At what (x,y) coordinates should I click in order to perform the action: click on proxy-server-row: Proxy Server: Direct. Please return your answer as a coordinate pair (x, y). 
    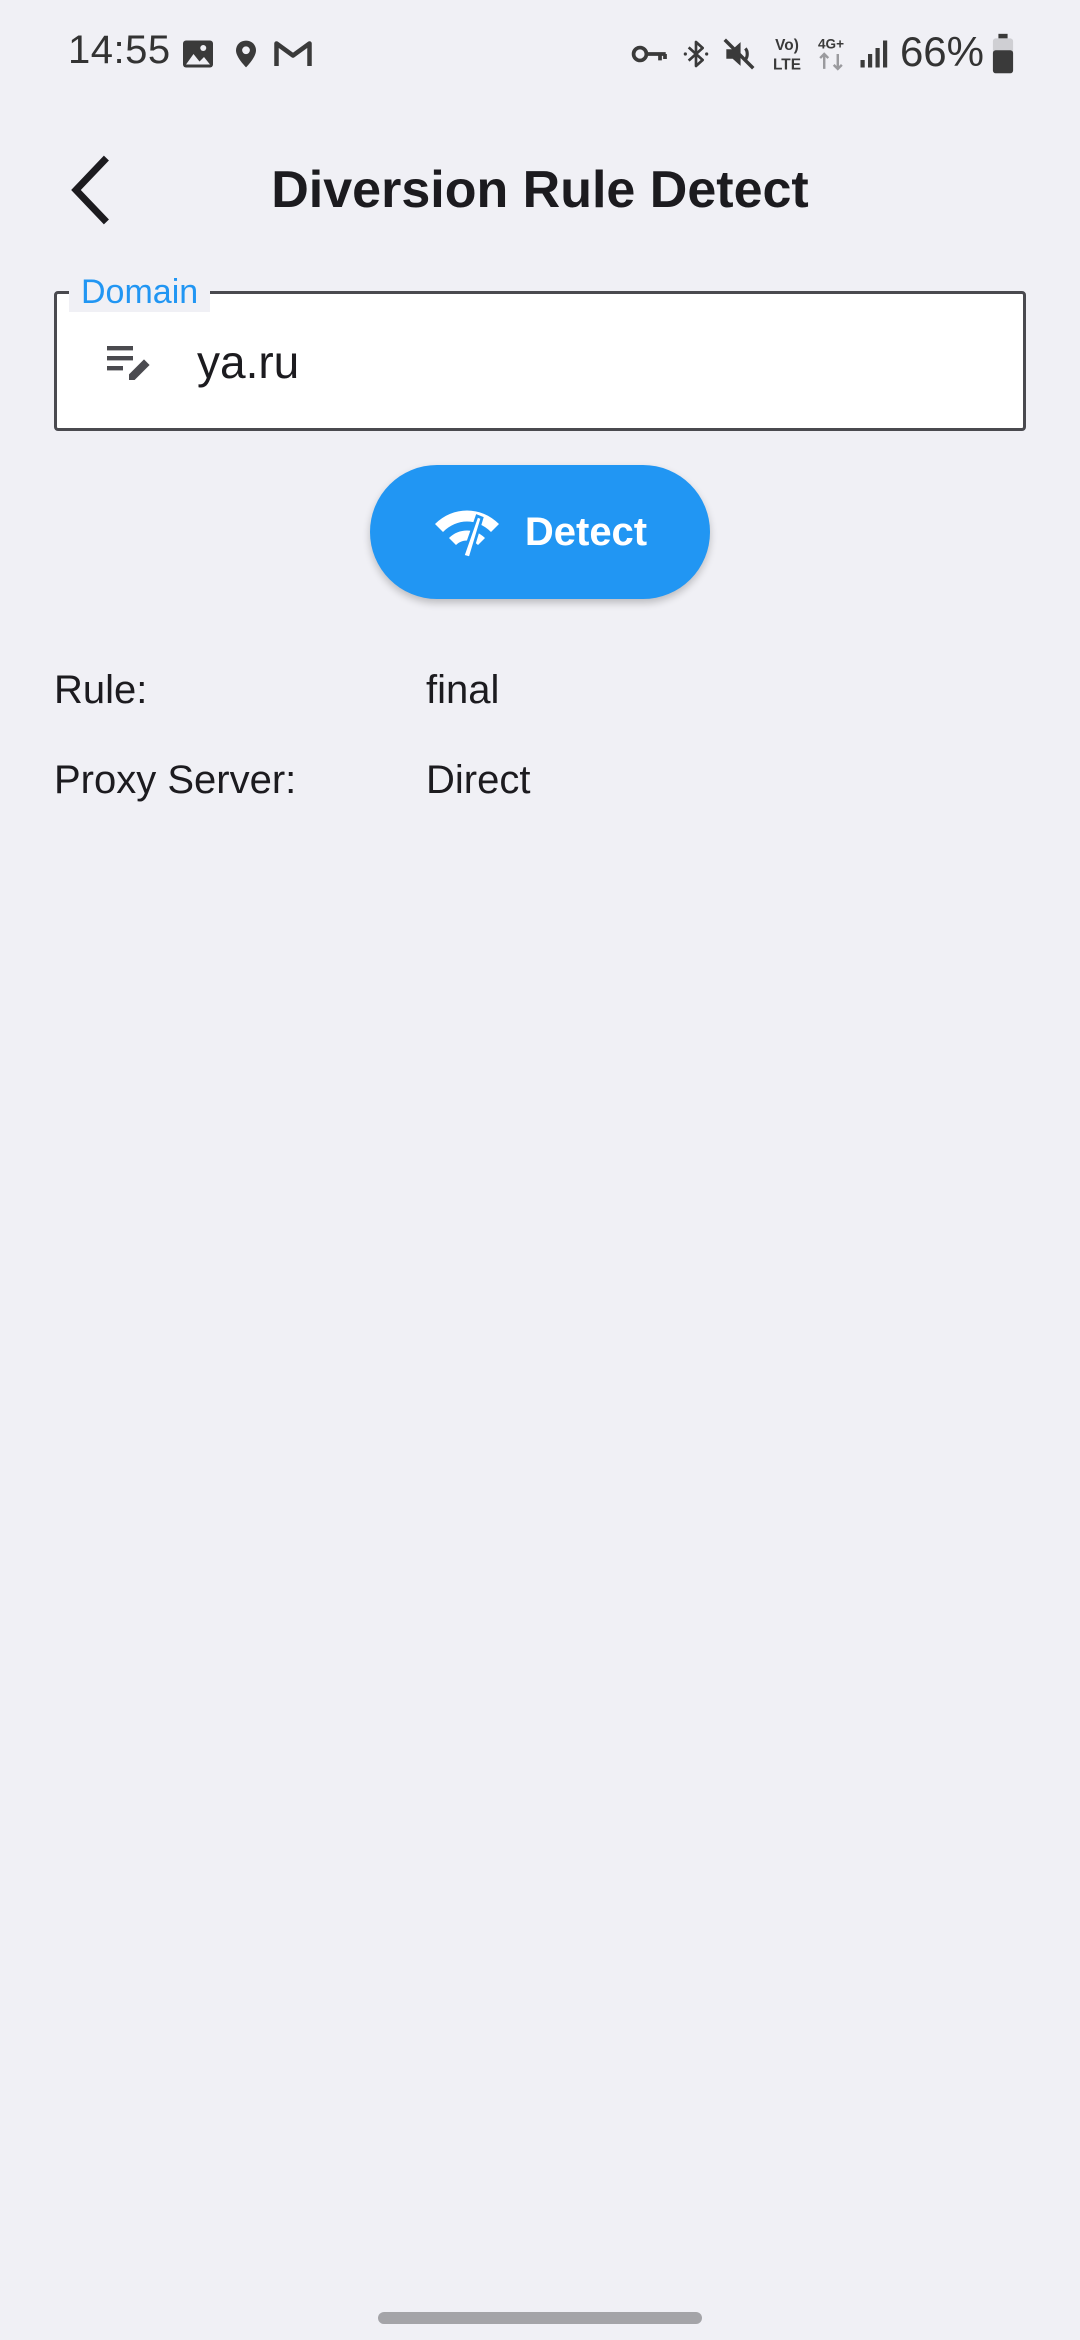
    Looking at the image, I should click on (504, 780).